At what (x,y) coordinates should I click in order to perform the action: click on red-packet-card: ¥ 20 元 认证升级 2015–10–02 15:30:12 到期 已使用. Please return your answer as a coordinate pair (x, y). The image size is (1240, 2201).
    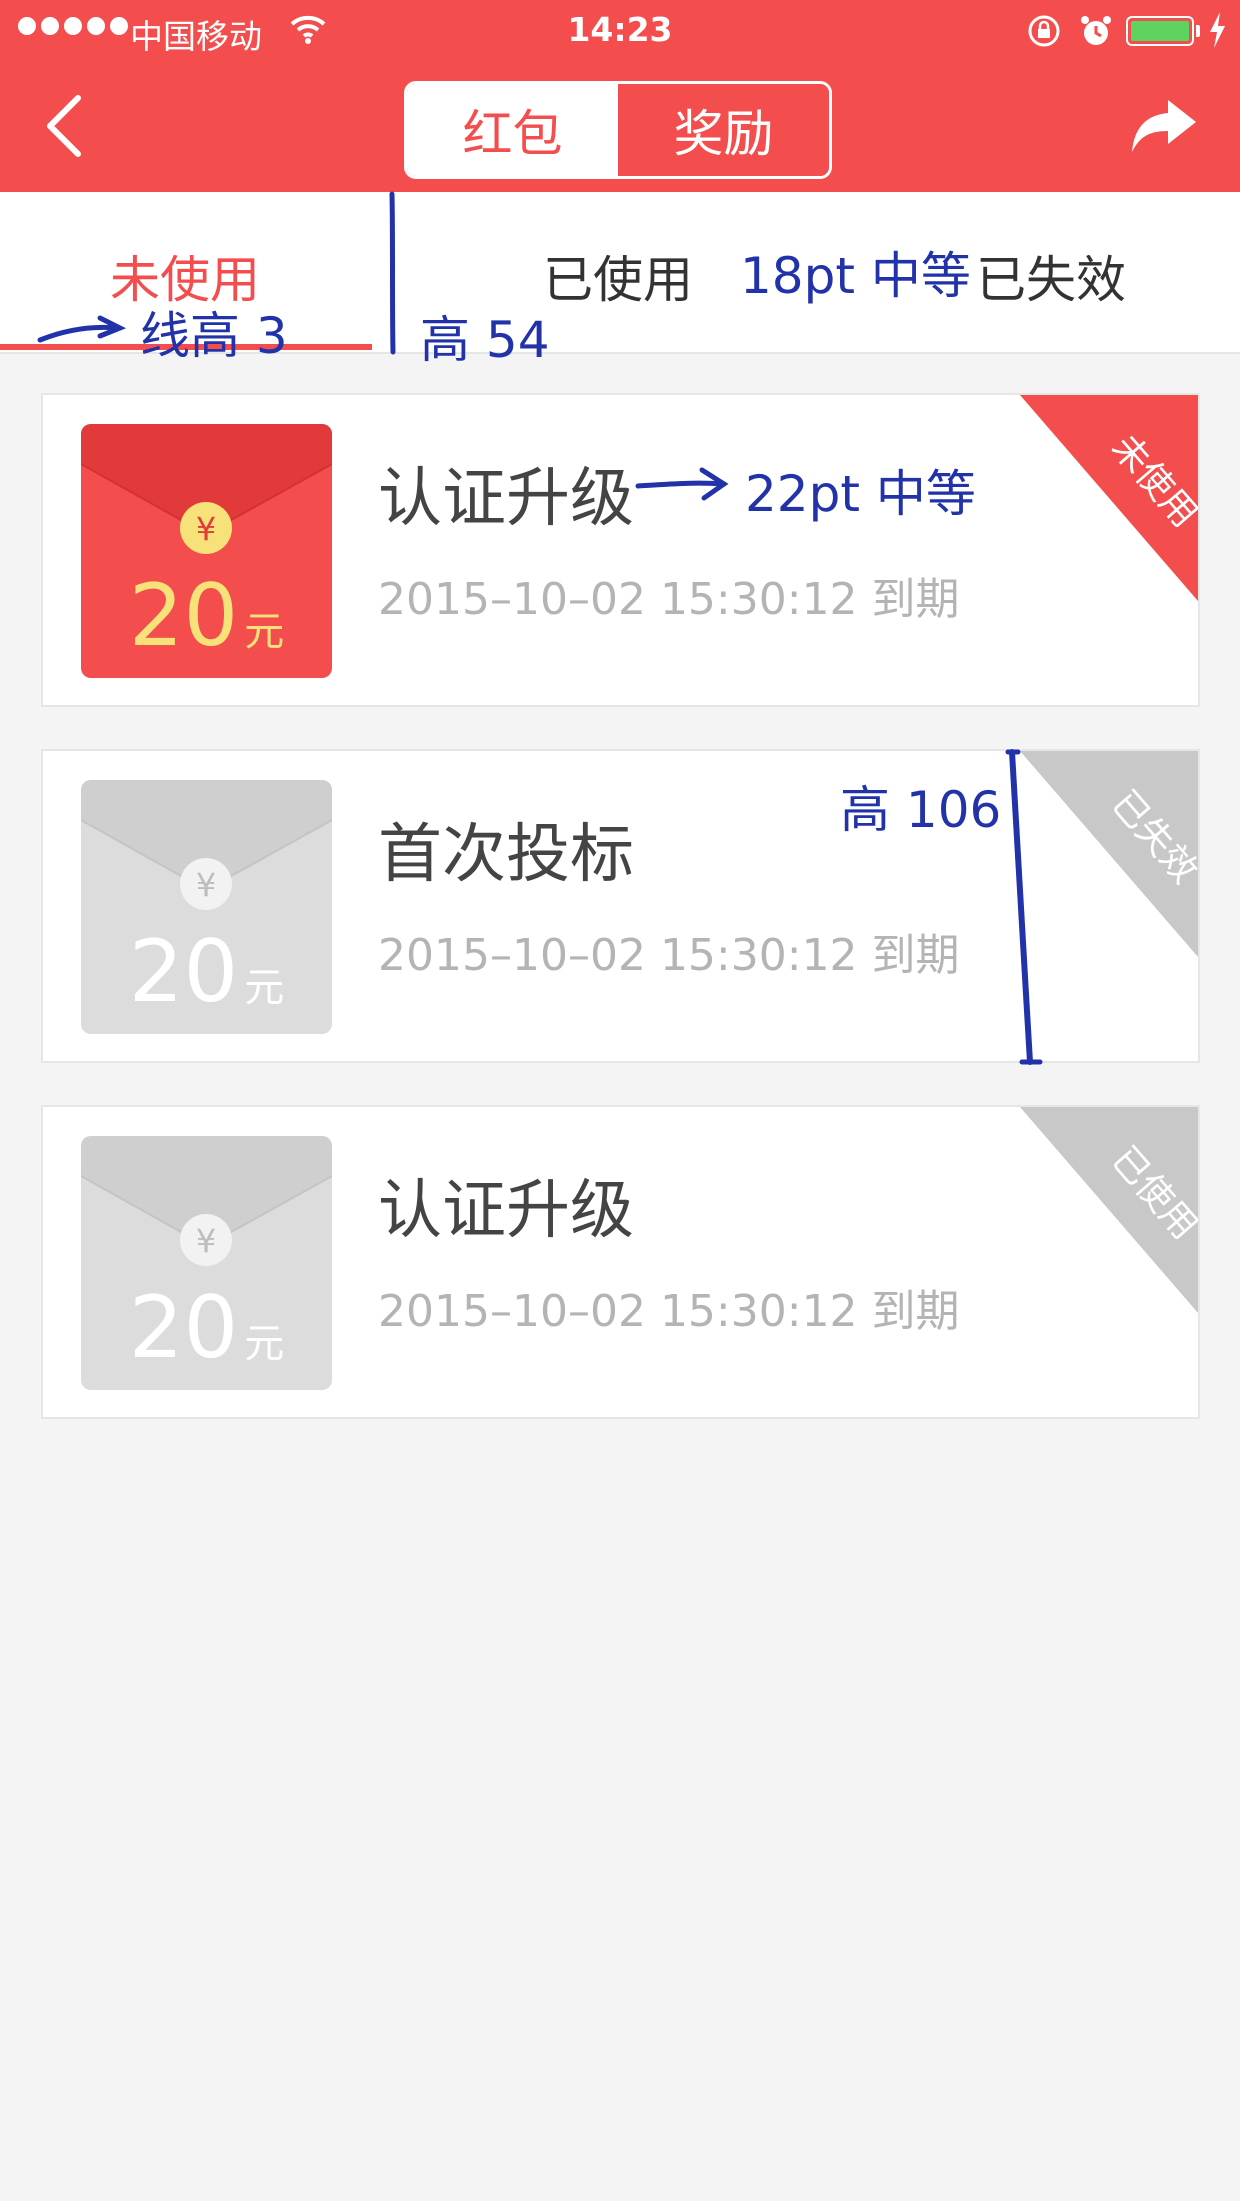
    Looking at the image, I should click on (620, 1262).